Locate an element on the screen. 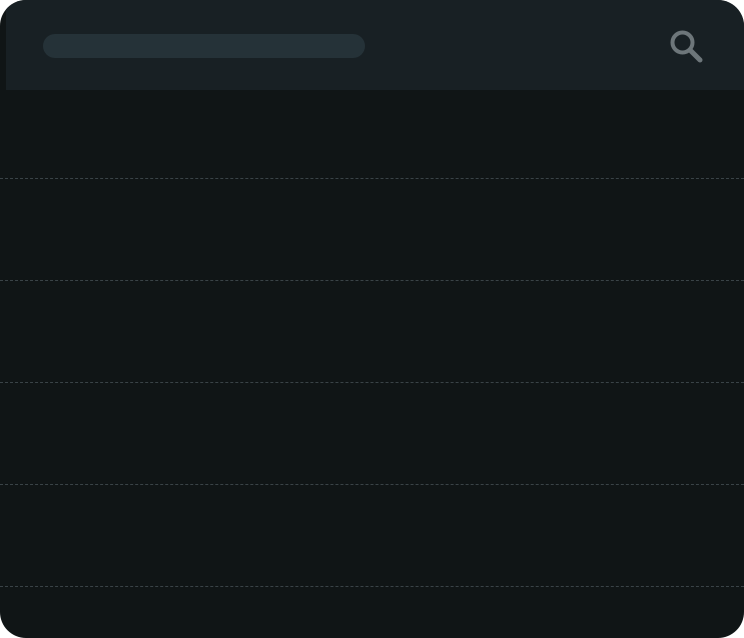 The width and height of the screenshot is (744, 638). search-input is located at coordinates (204, 46).